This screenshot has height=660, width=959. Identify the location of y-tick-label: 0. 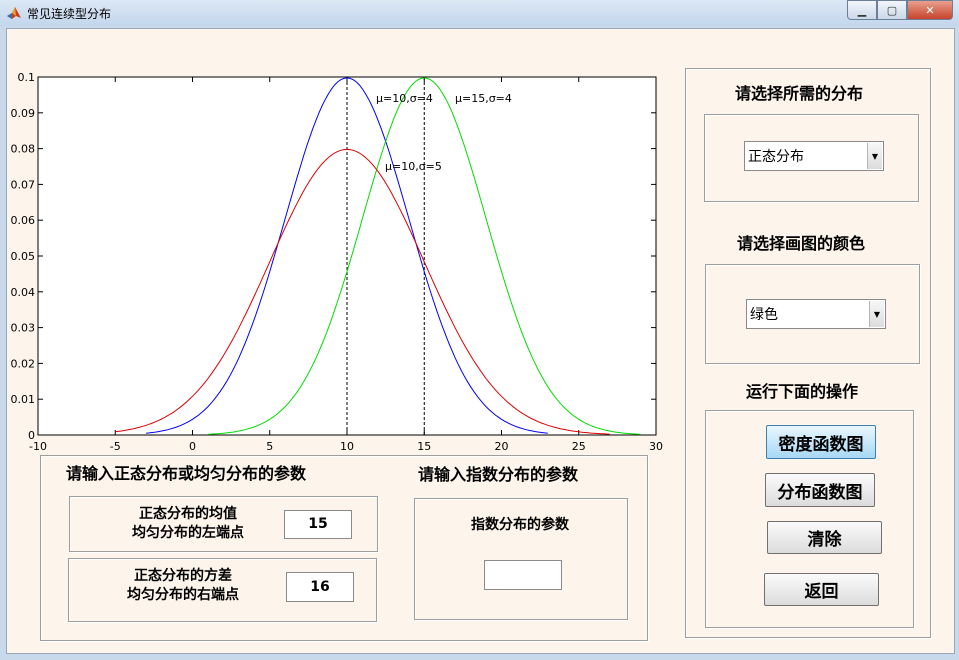
(31, 435).